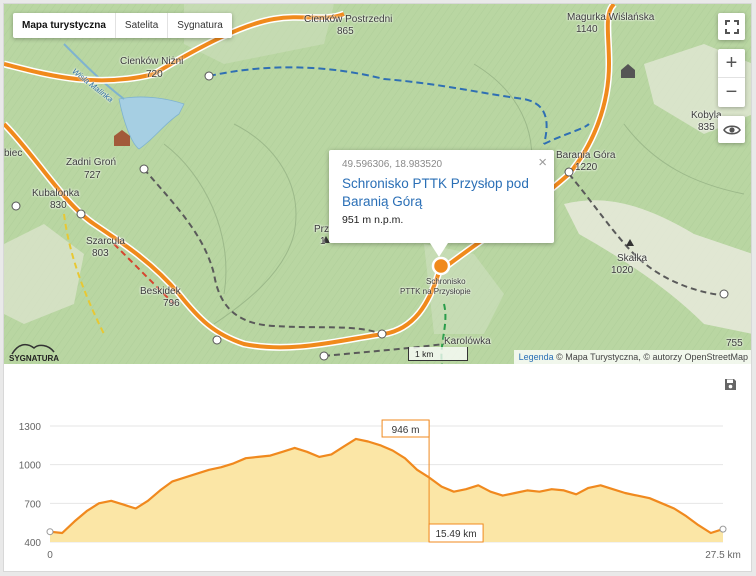 The image size is (756, 576). What do you see at coordinates (13, 153) in the screenshot?
I see `map-label: biec` at bounding box center [13, 153].